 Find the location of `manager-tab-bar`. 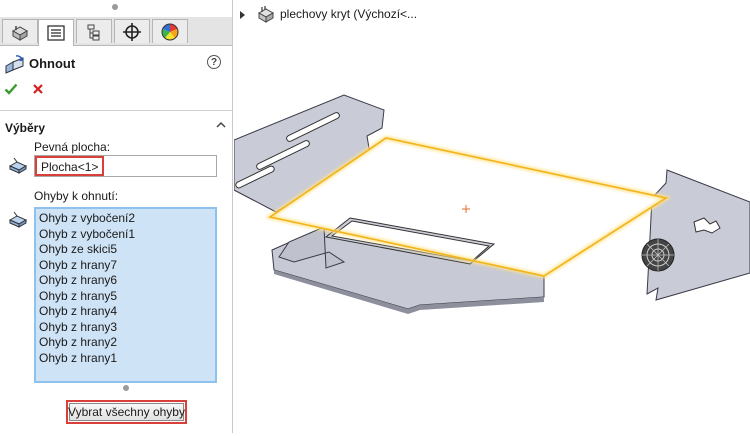

manager-tab-bar is located at coordinates (116, 31).